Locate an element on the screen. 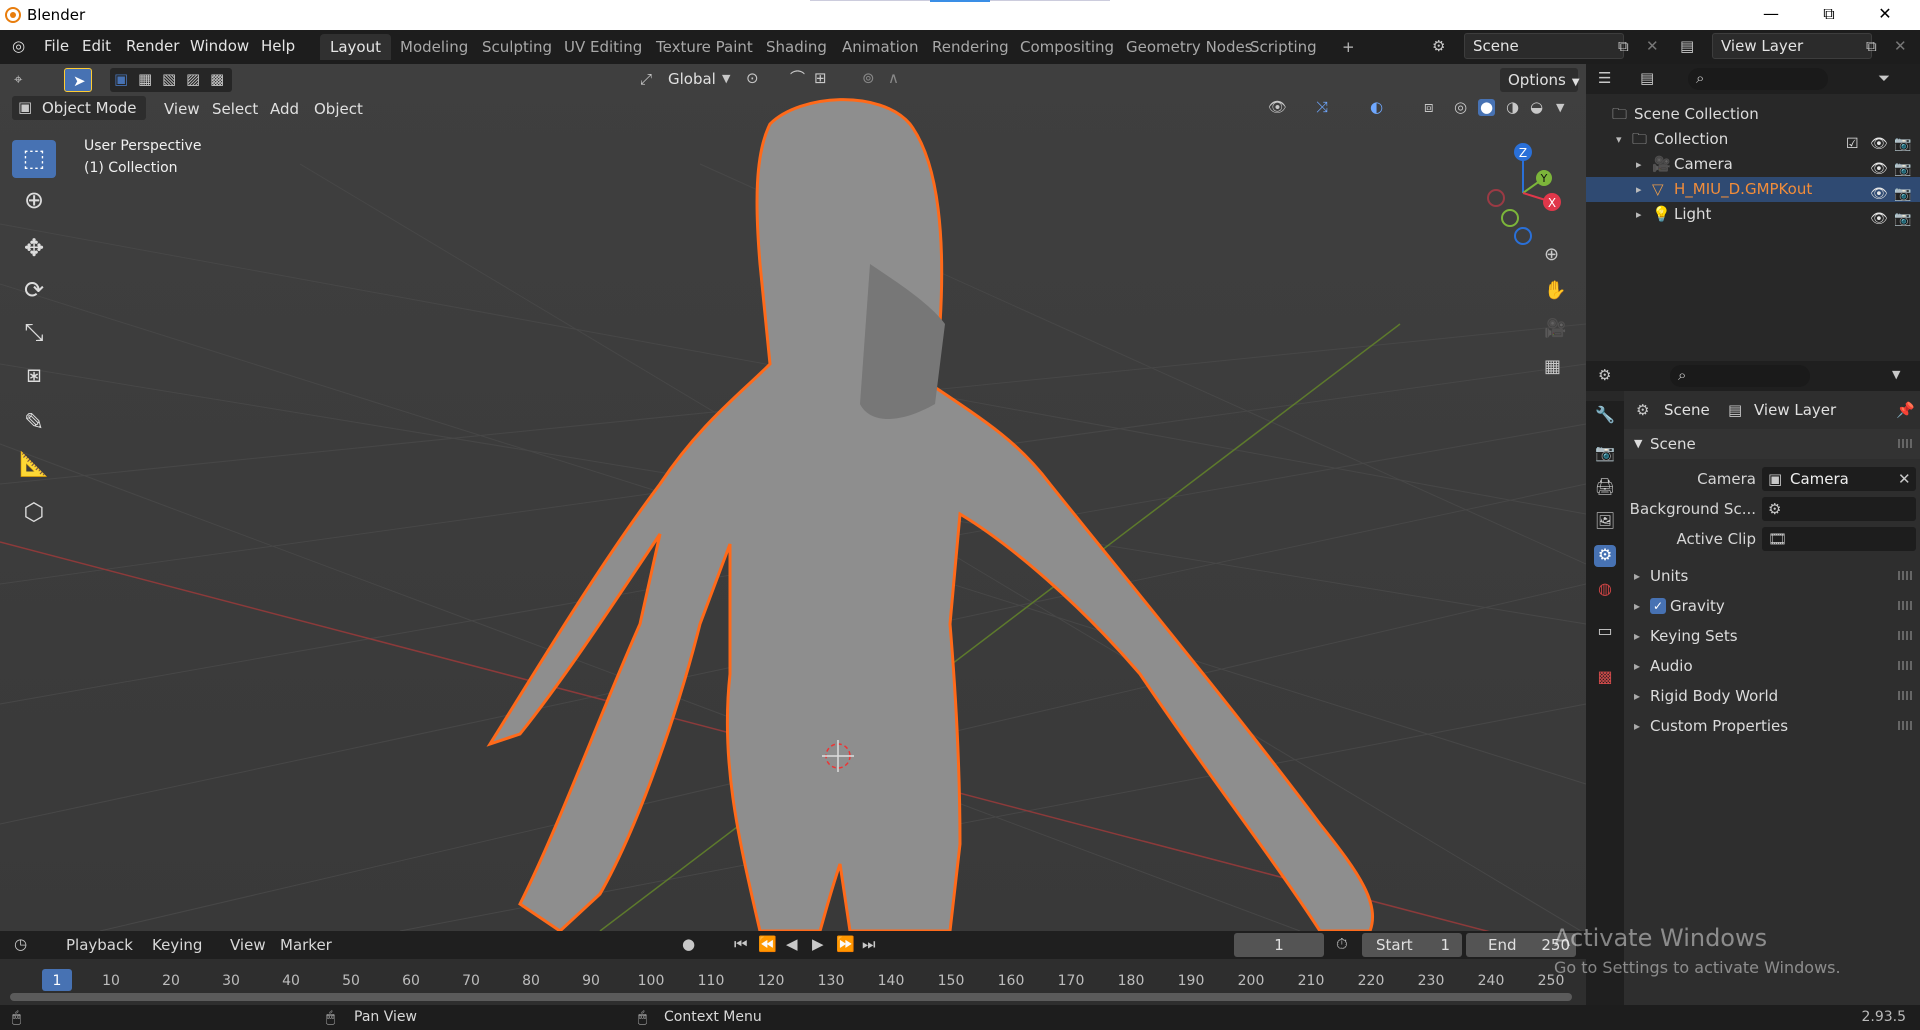 The height and width of the screenshot is (1030, 1920). camera-field: ▣ Camera ✕ is located at coordinates (1839, 479).